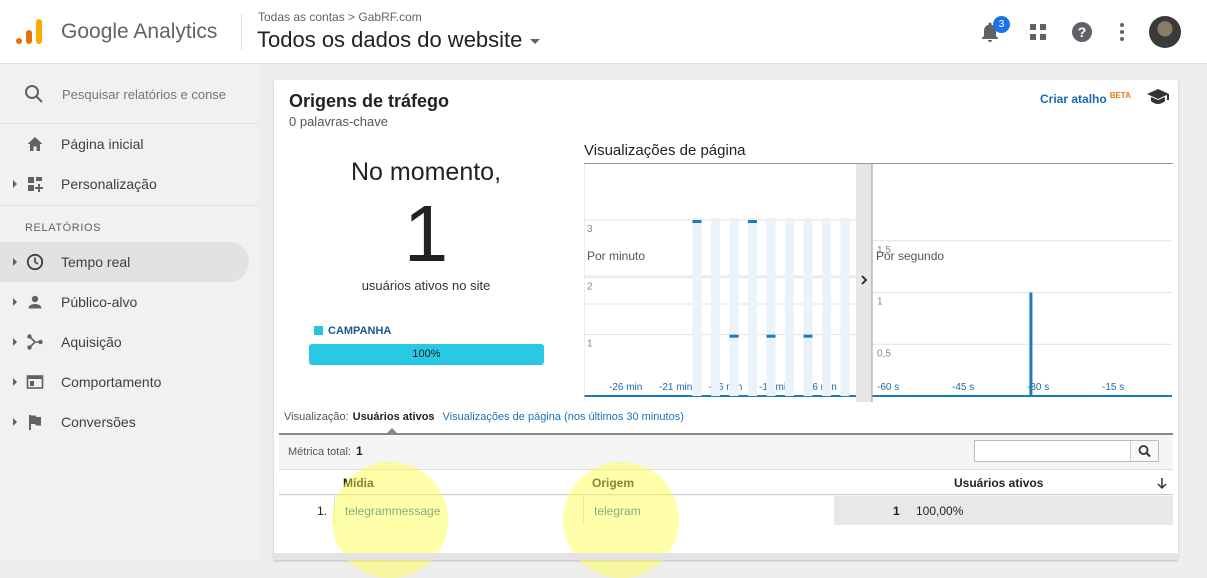 The width and height of the screenshot is (1207, 578). I want to click on bar, so click(1031, 344).